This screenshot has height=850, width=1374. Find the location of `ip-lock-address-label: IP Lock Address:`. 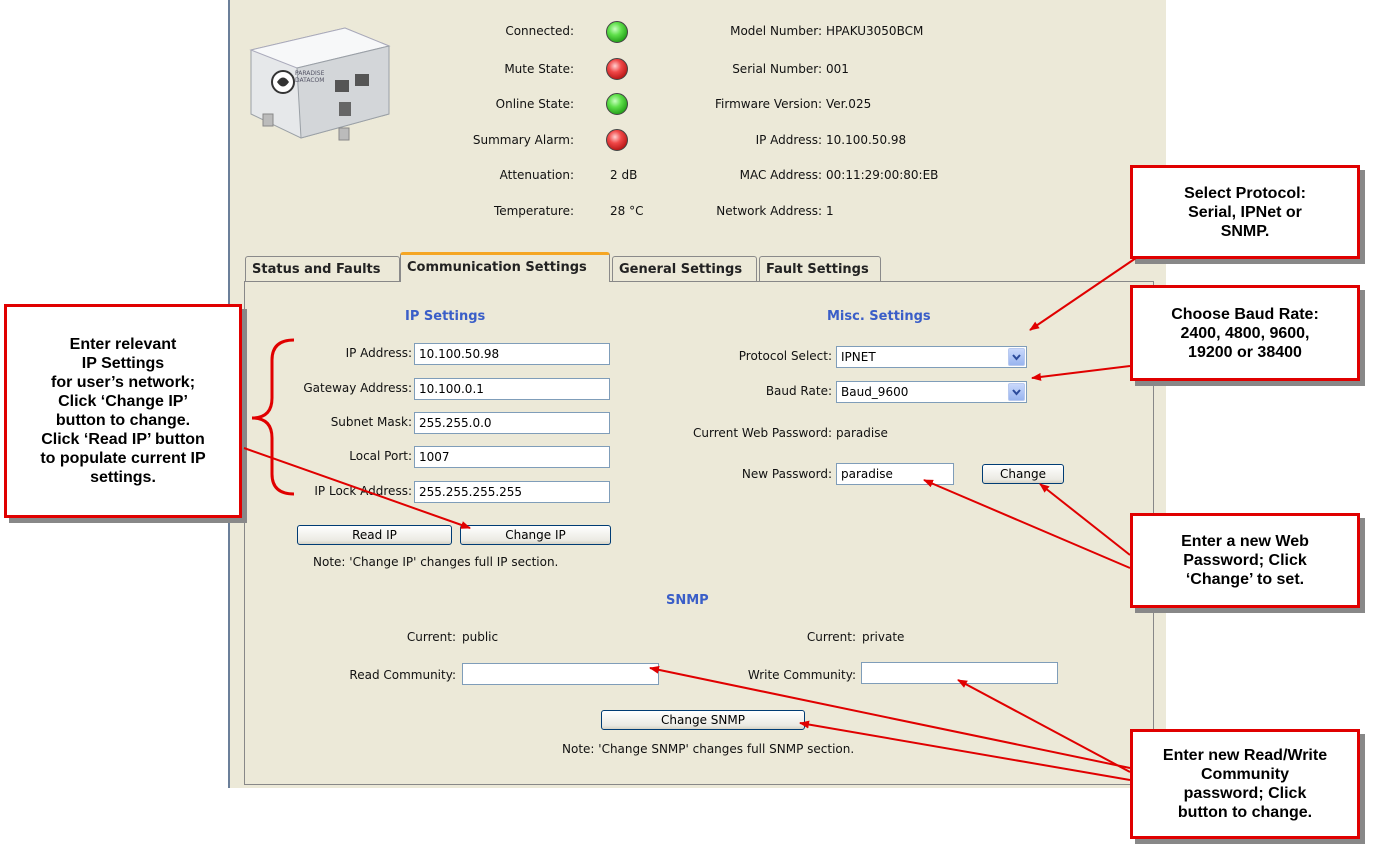

ip-lock-address-label: IP Lock Address: is located at coordinates (363, 491).